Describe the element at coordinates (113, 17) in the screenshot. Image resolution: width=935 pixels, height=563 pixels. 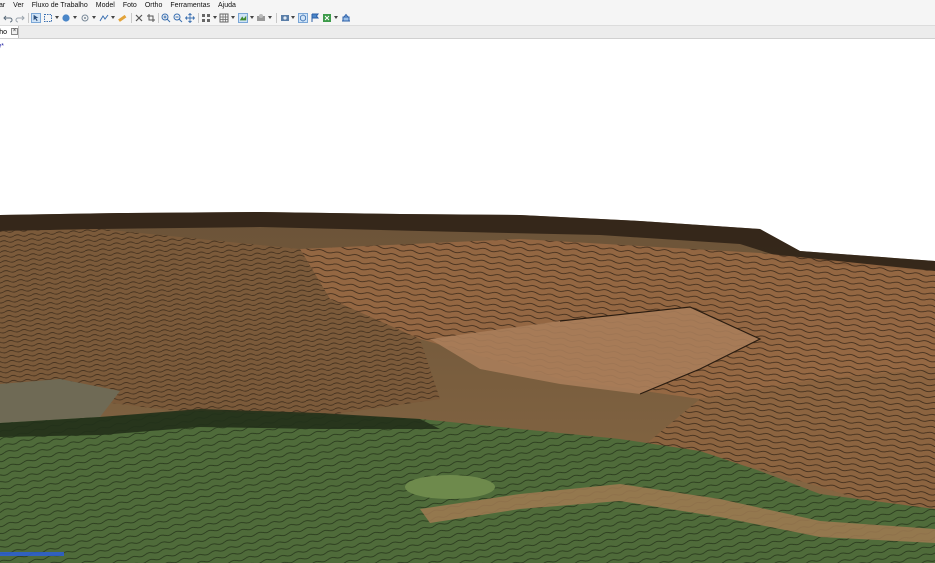
I see `draw-polyline-dropdown` at that location.